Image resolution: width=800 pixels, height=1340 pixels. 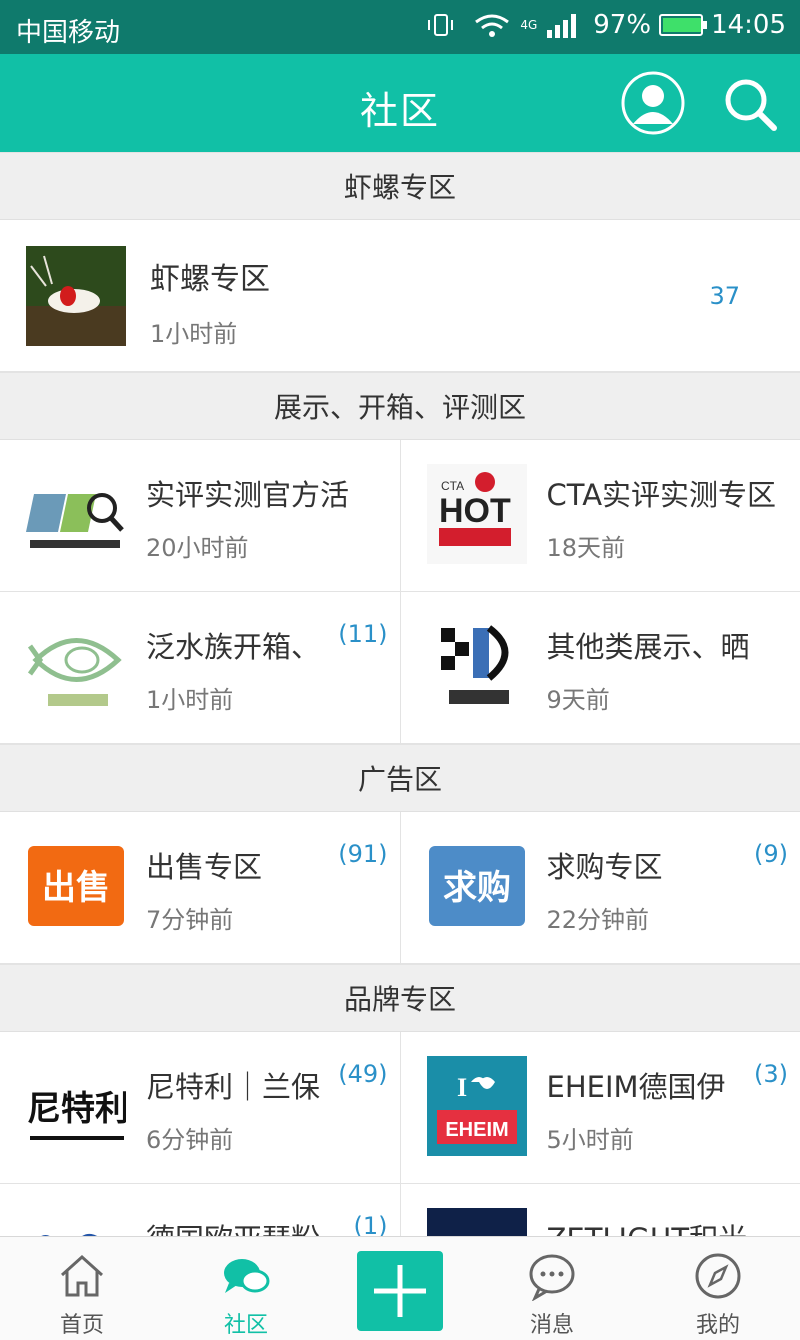 I want to click on tab-label: 社区, so click(x=245, y=1325).